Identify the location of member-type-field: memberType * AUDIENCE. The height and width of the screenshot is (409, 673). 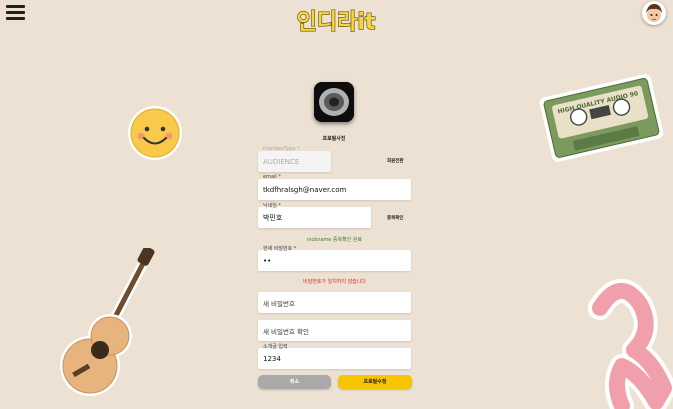
(294, 159).